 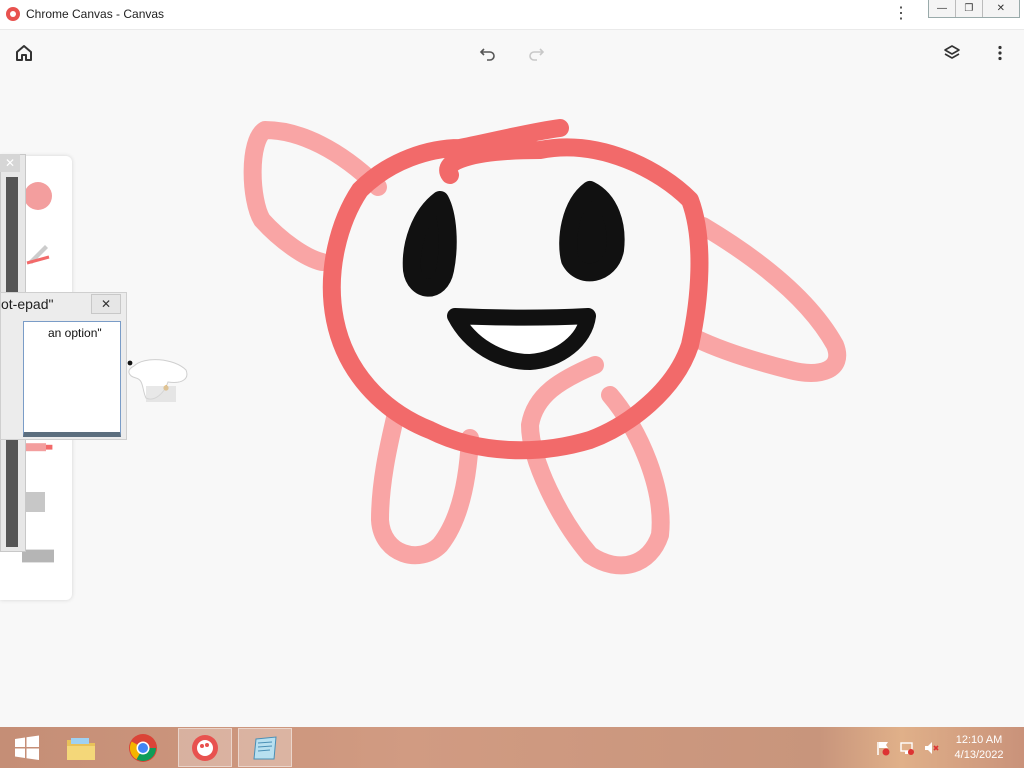 What do you see at coordinates (968, 8) in the screenshot?
I see `restore-button: ❐` at bounding box center [968, 8].